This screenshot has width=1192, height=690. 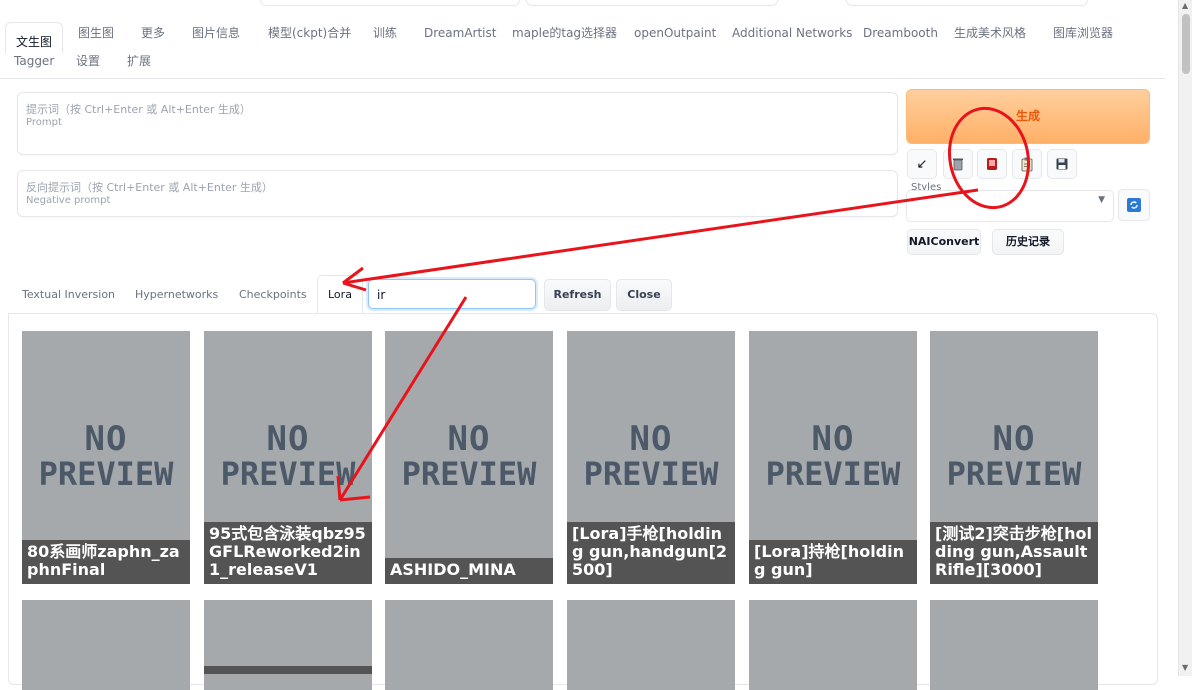 What do you see at coordinates (452, 294) in the screenshot?
I see `extra-networks-search-input: ir` at bounding box center [452, 294].